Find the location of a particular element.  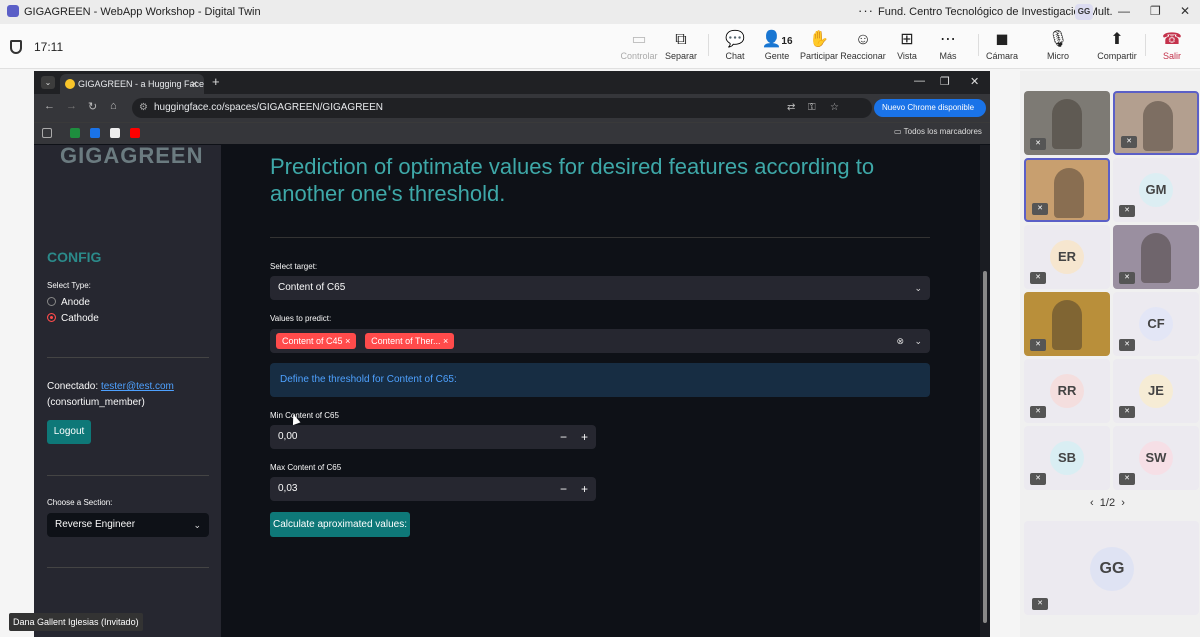

avatar: JE is located at coordinates (1156, 391).